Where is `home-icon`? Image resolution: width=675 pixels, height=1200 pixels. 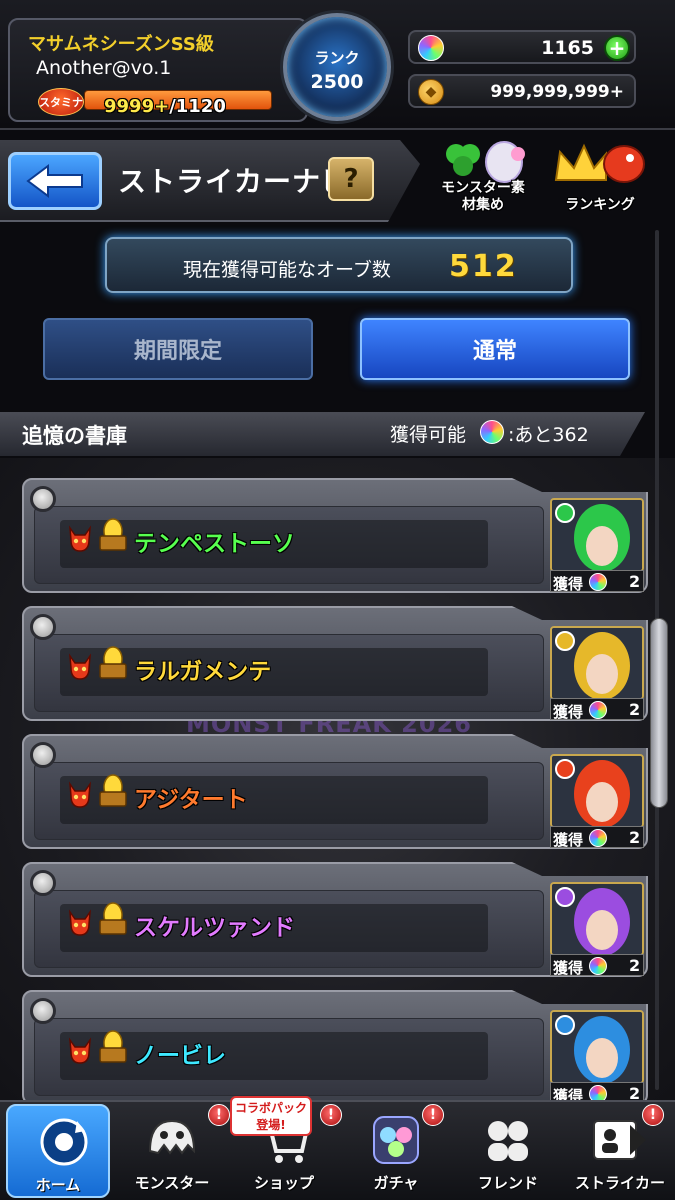
home-icon is located at coordinates (64, 1142).